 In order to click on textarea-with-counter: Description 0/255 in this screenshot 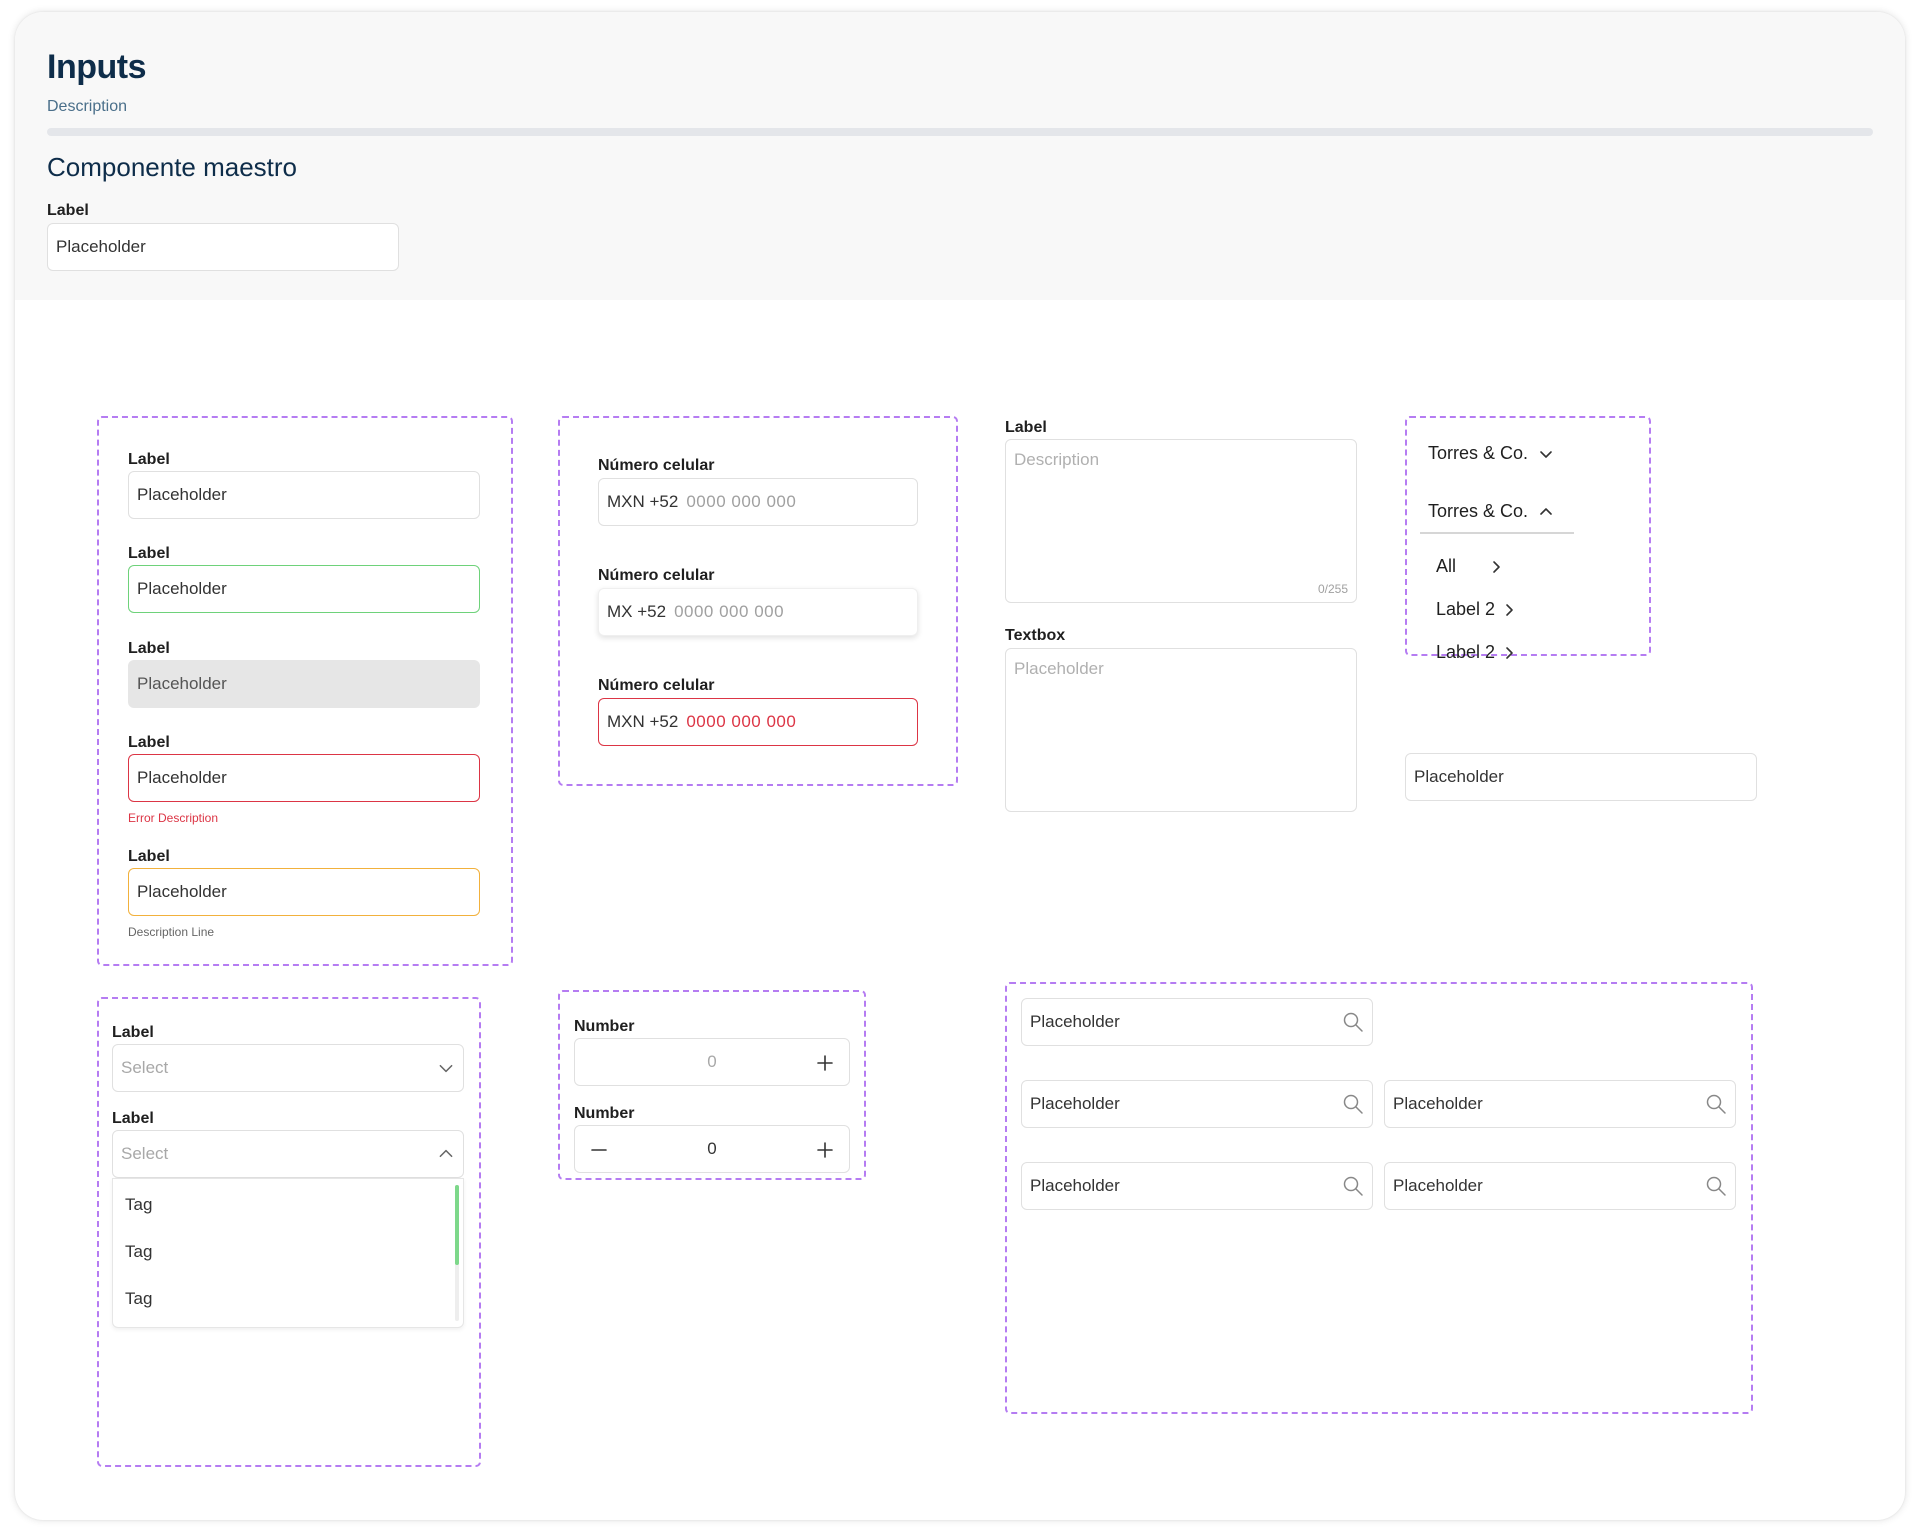, I will do `click(1181, 521)`.